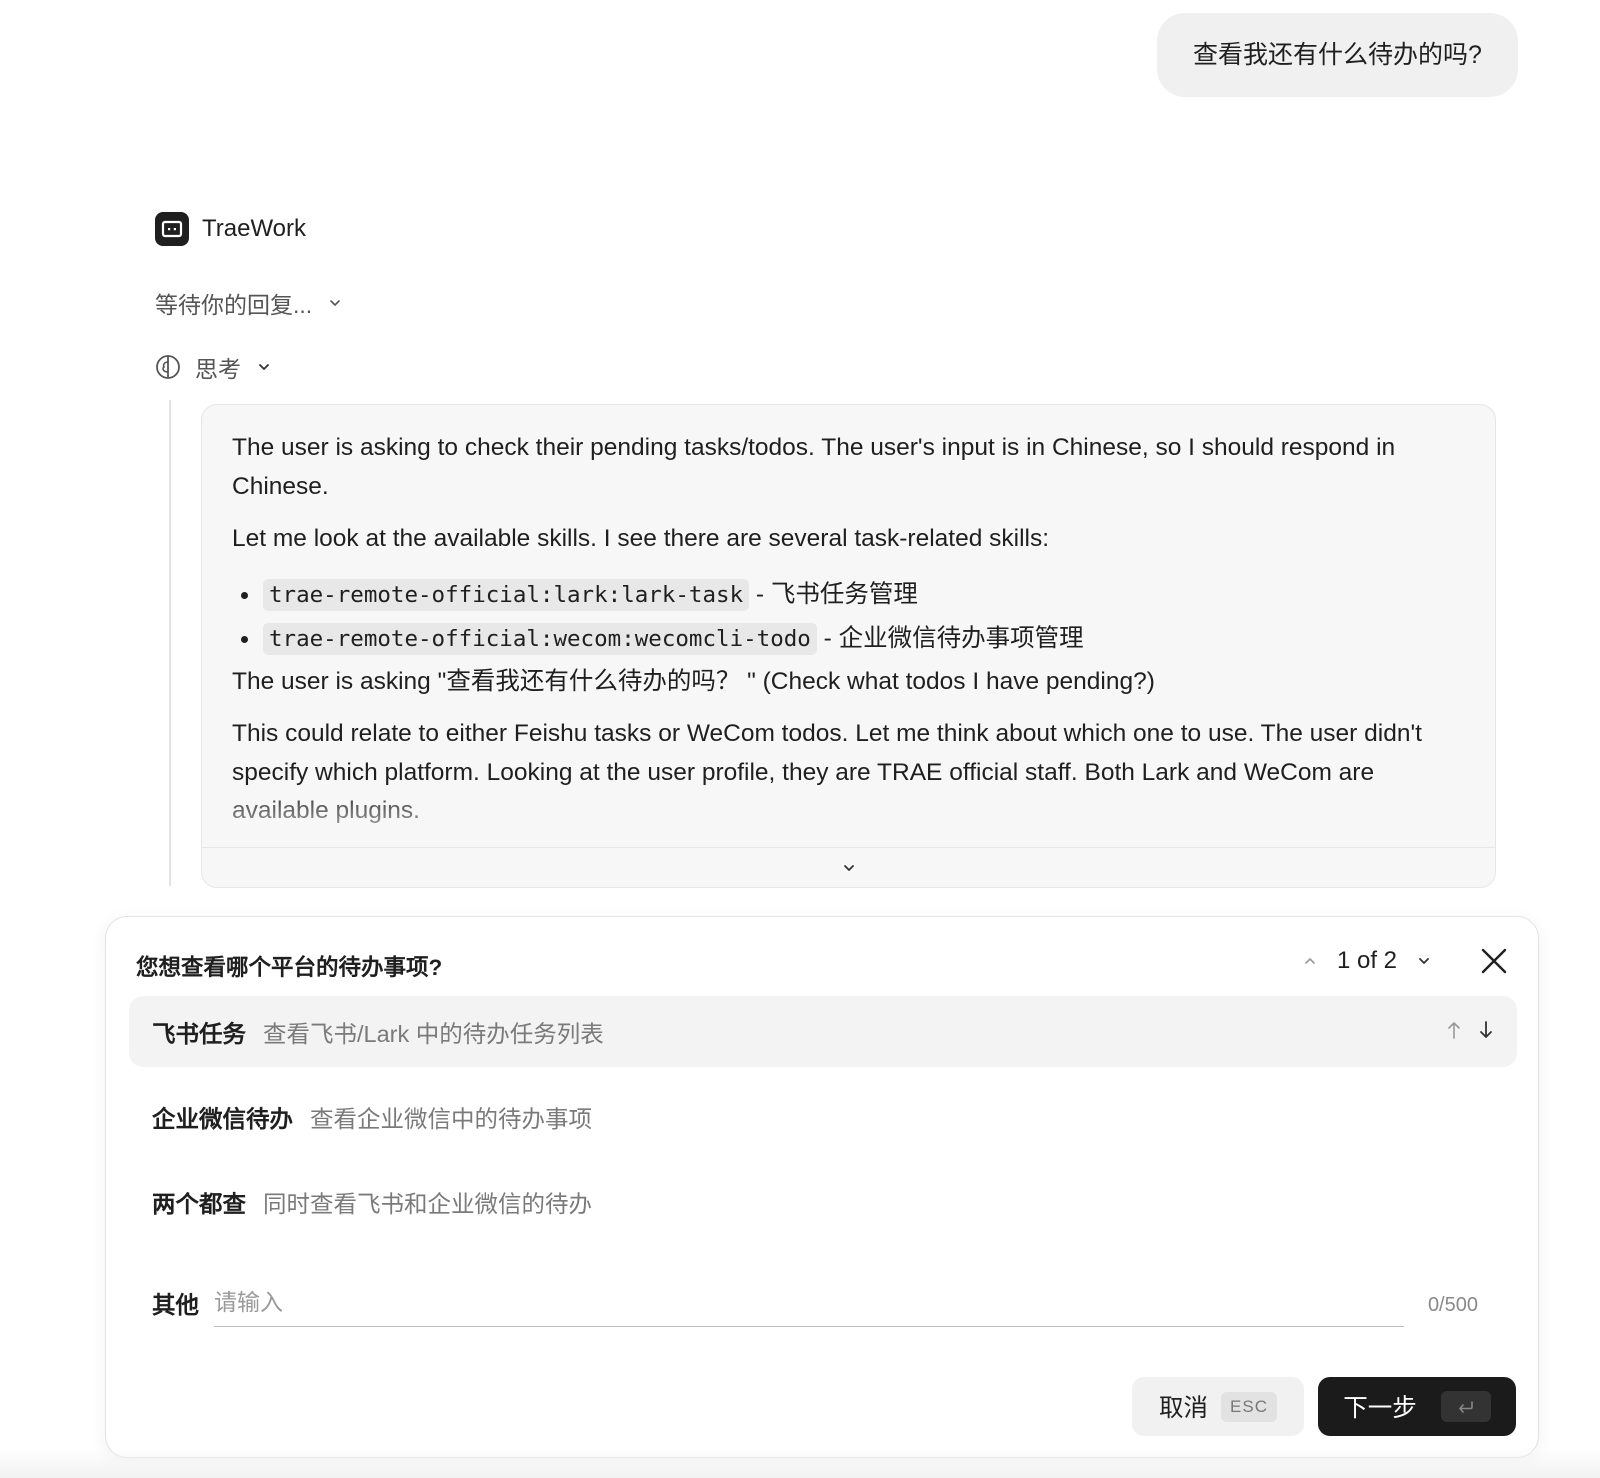  I want to click on content-fade, so click(848, 816).